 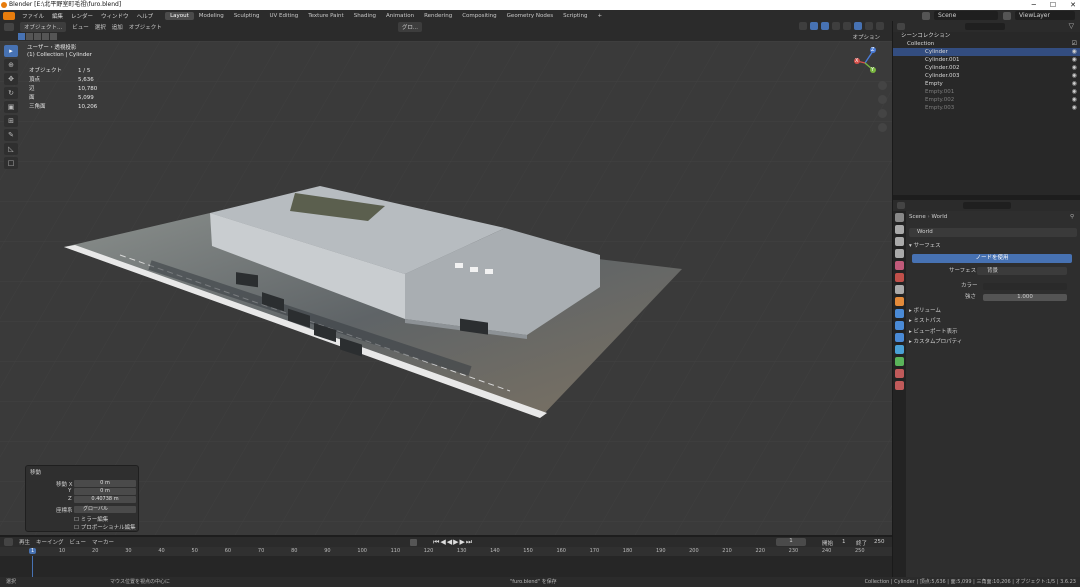 I want to click on world-datablock: World, so click(x=993, y=232).